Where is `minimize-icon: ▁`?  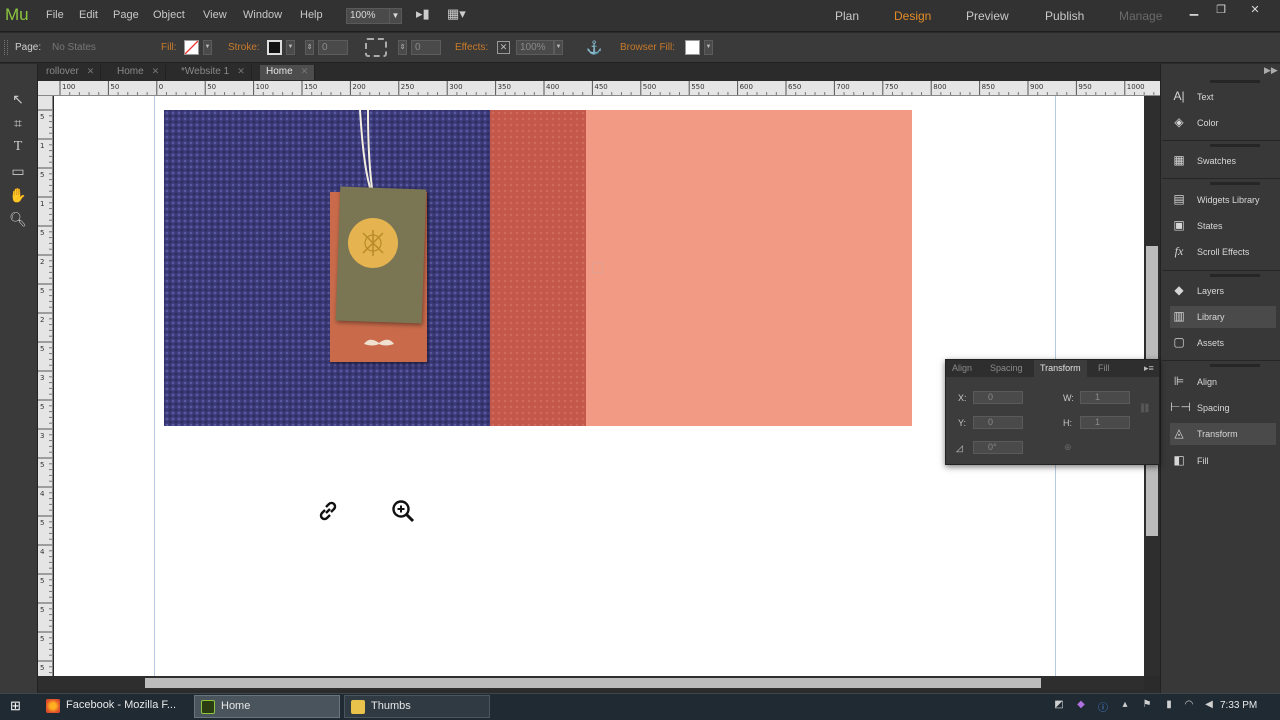
minimize-icon: ▁ is located at coordinates (1194, 10).